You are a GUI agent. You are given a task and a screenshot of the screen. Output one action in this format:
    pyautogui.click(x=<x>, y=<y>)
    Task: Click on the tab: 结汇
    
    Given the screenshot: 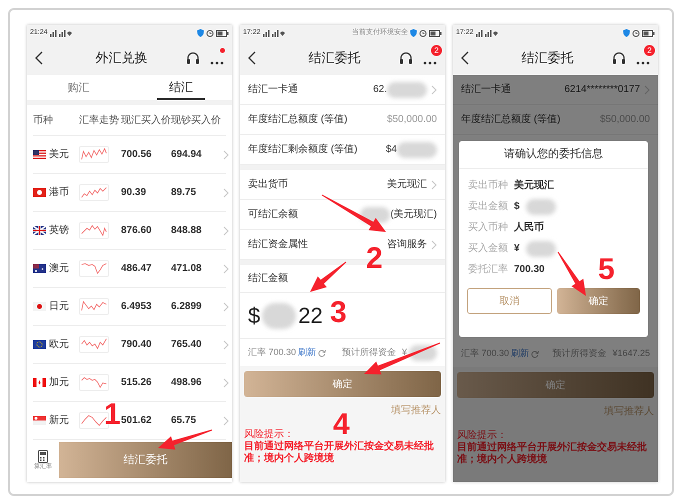 What is the action you would take?
    pyautogui.click(x=181, y=87)
    